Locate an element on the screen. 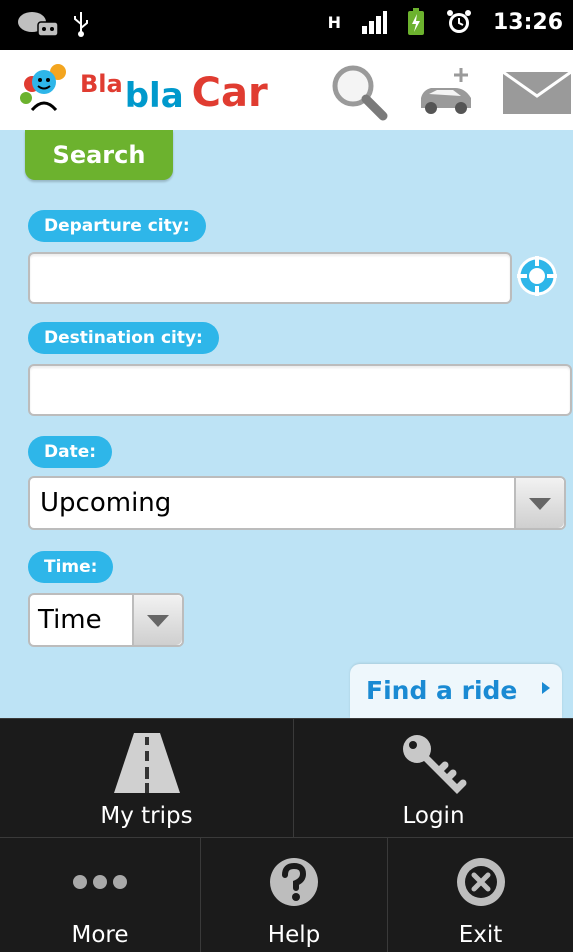  menu-item-help: Help is located at coordinates (294, 895).